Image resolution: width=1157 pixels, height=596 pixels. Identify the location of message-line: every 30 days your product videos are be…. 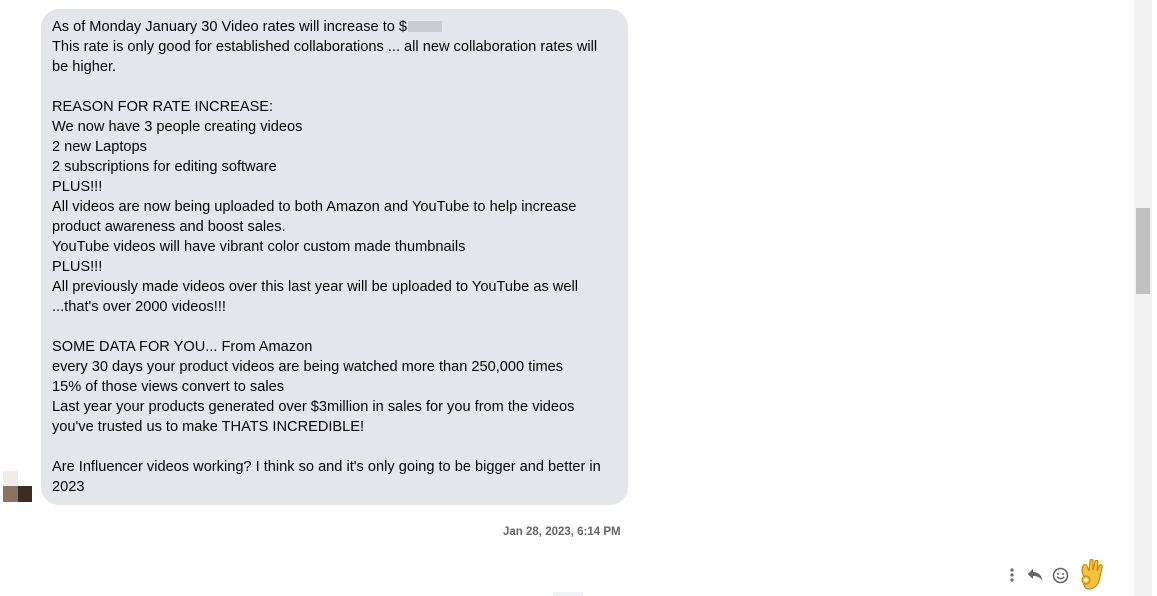
(308, 367).